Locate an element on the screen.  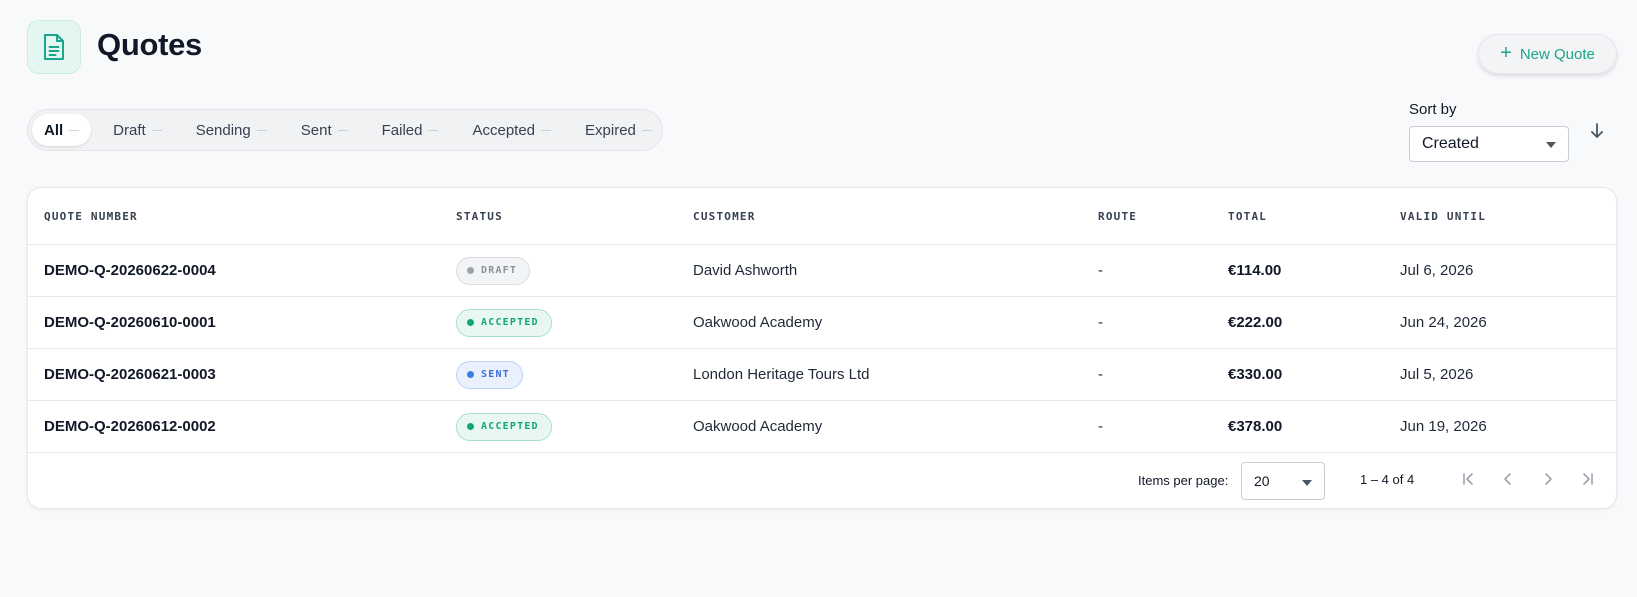
valid-until-cell: Jun 24, 2026 is located at coordinates (1443, 322).